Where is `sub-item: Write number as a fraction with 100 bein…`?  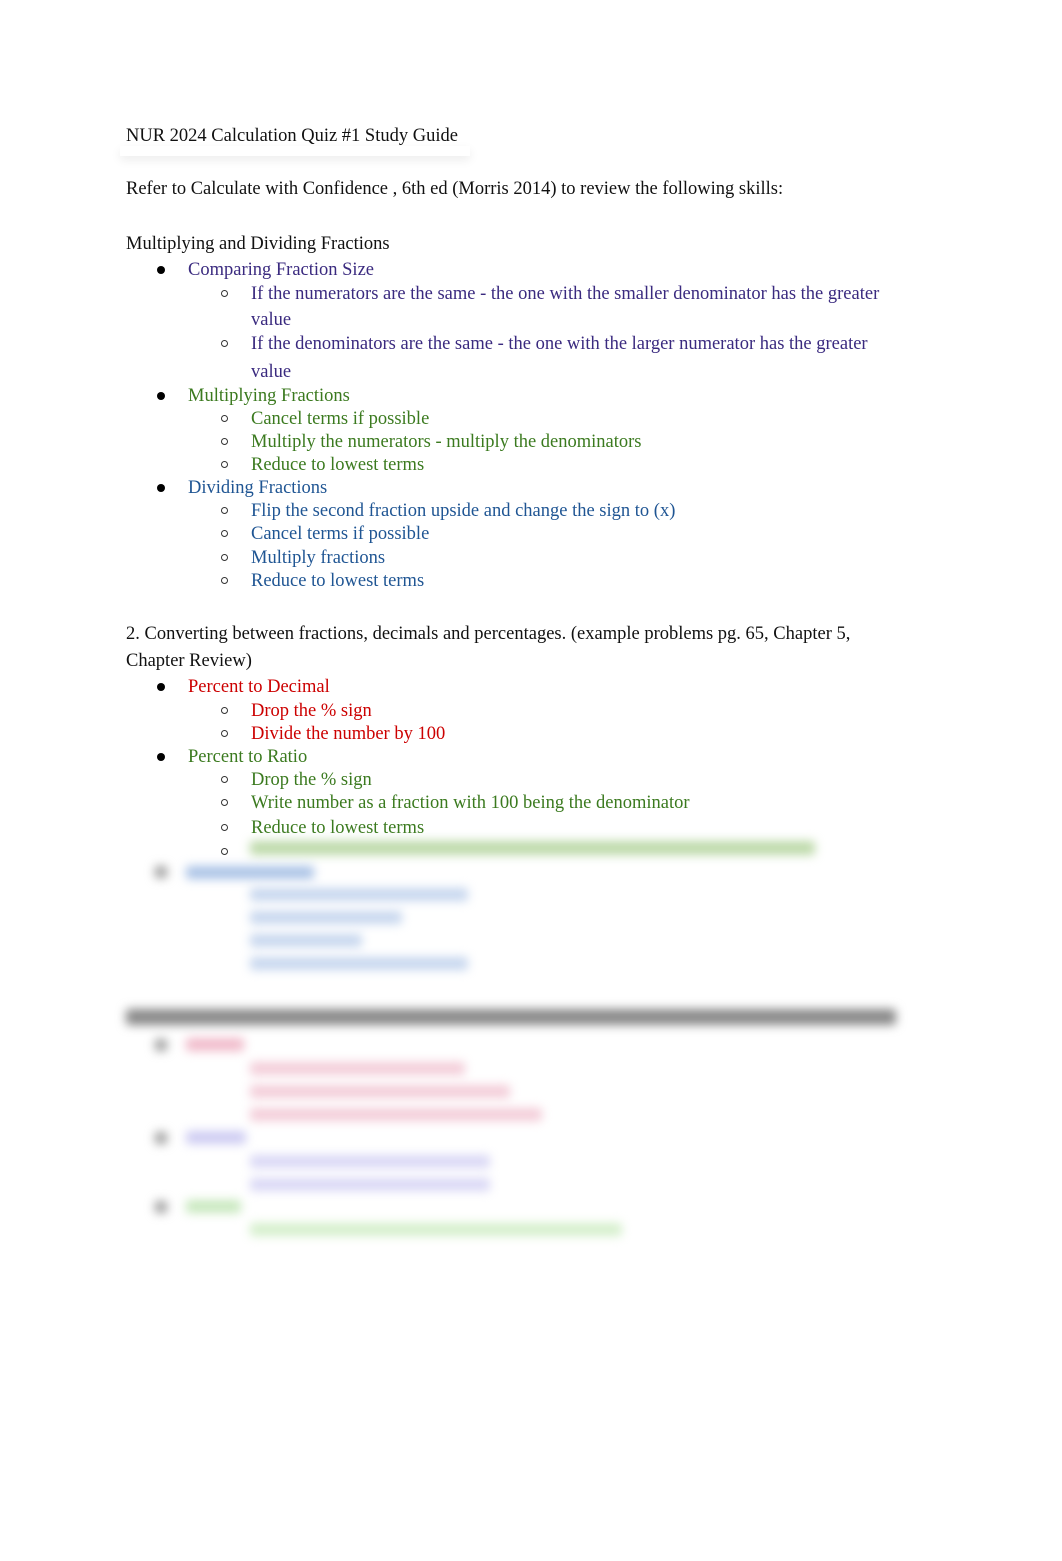 sub-item: Write number as a fraction with 100 bein… is located at coordinates (470, 803).